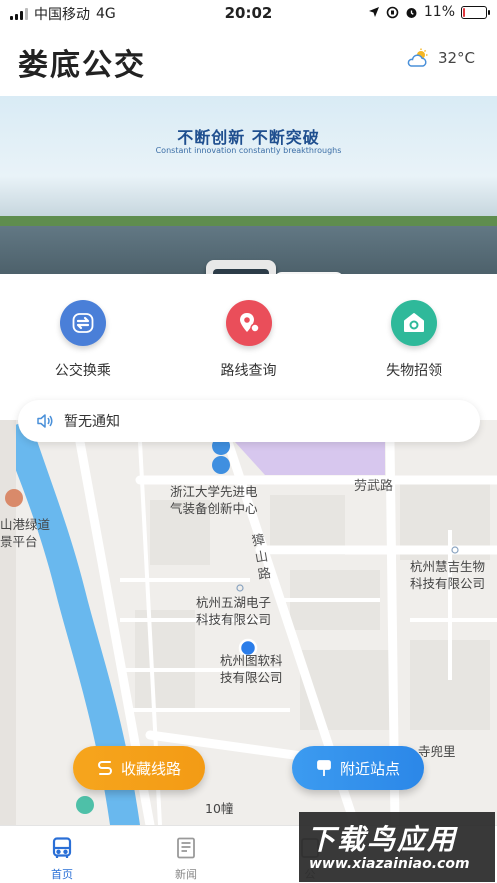  I want to click on tab-home: 首页, so click(62, 854).